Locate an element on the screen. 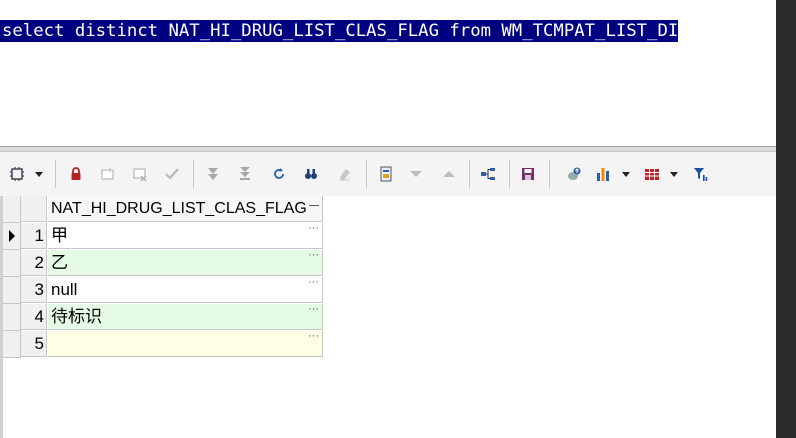  table-view-icon is located at coordinates (652, 174).